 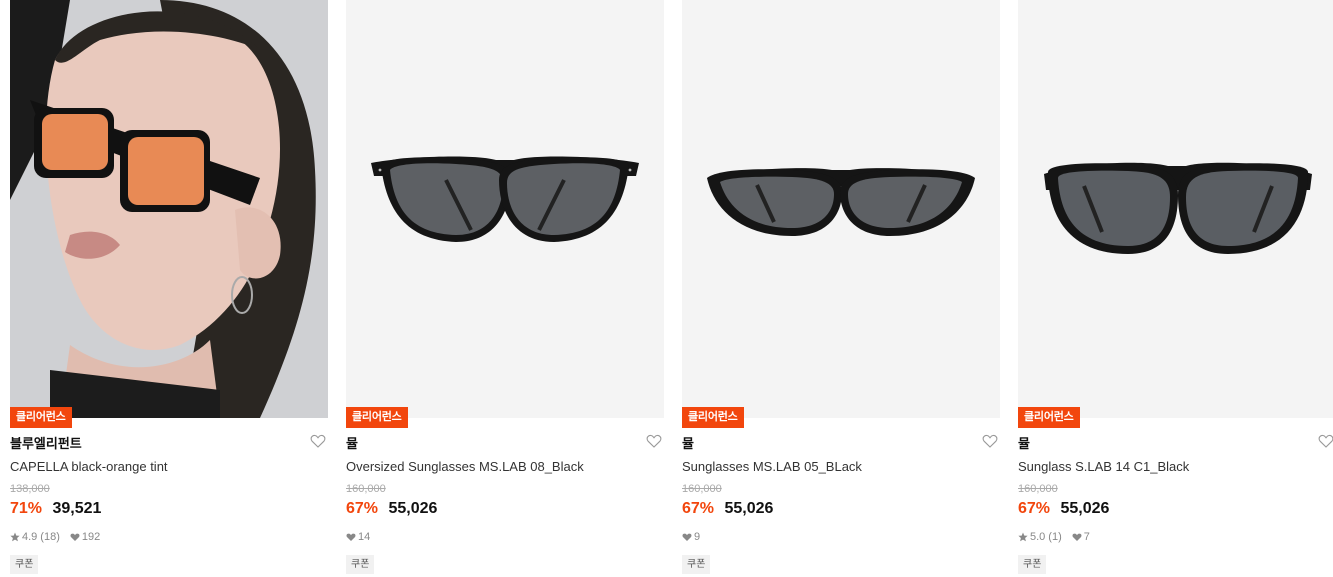 I want to click on rating-value: 5.0, so click(x=1038, y=537).